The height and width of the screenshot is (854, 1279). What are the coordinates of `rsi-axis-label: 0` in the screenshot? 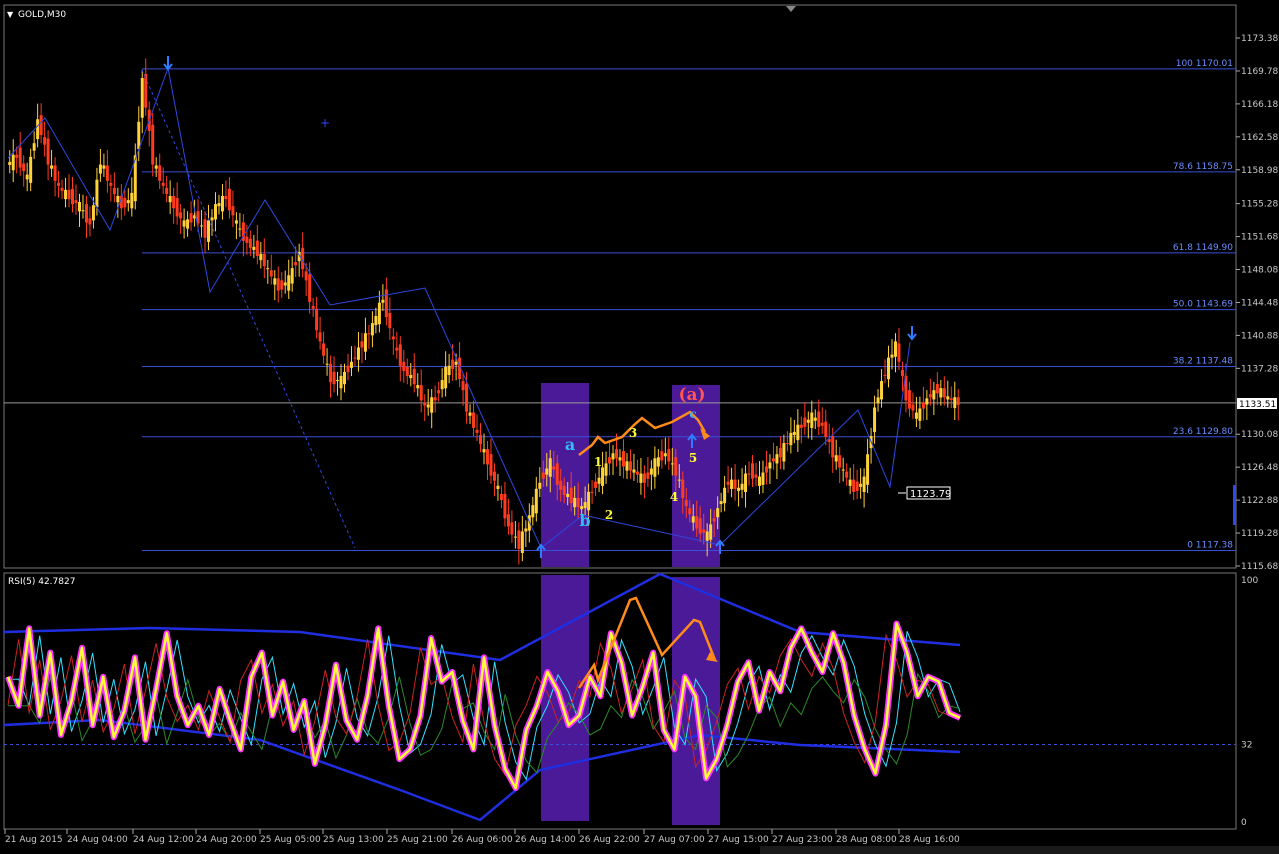 It's located at (1244, 823).